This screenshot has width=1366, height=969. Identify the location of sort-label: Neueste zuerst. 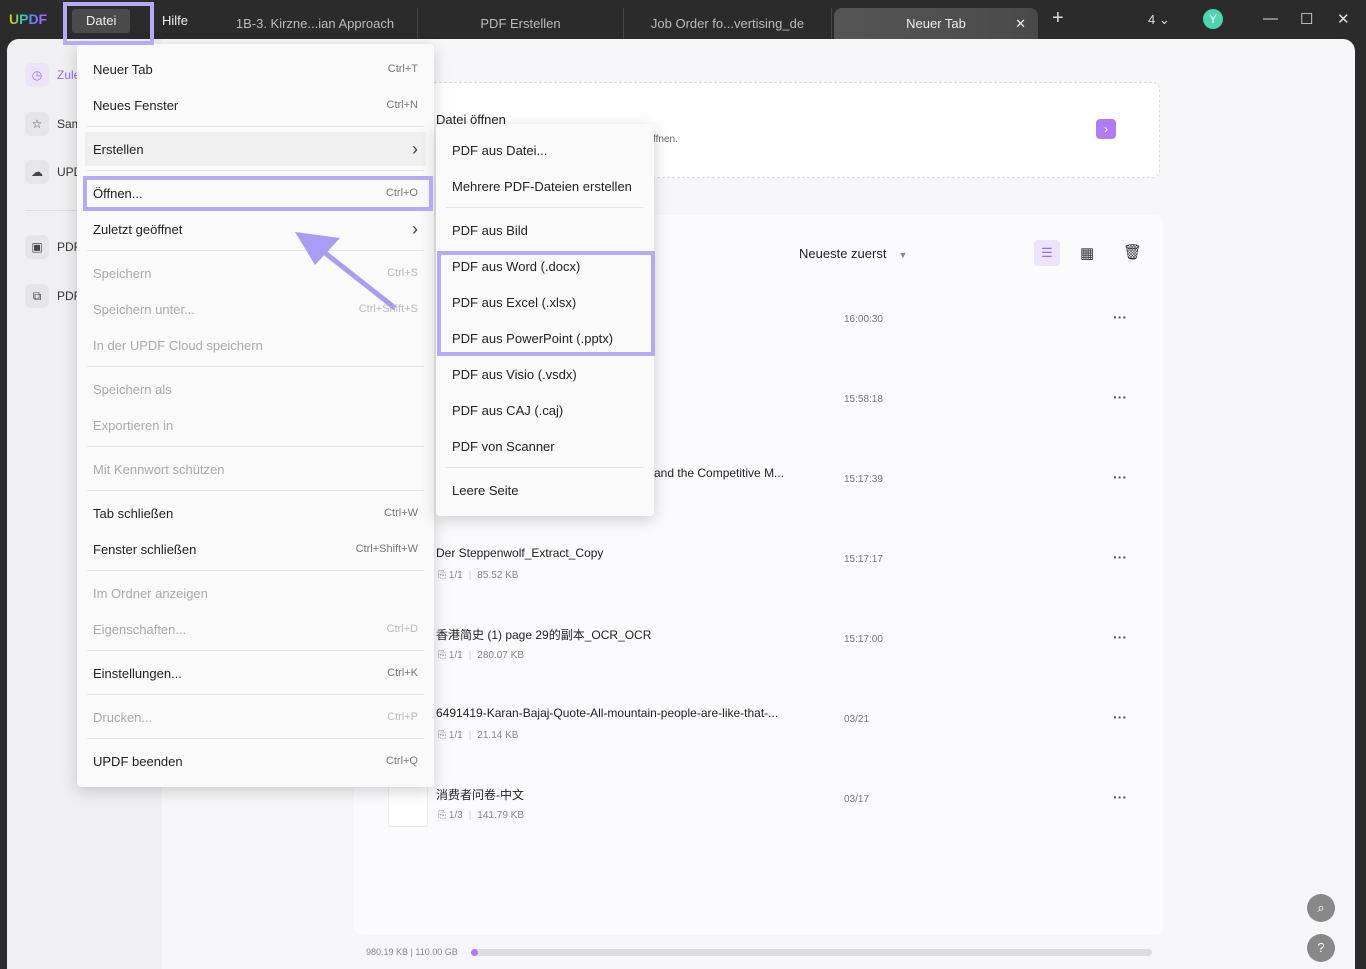
(843, 253).